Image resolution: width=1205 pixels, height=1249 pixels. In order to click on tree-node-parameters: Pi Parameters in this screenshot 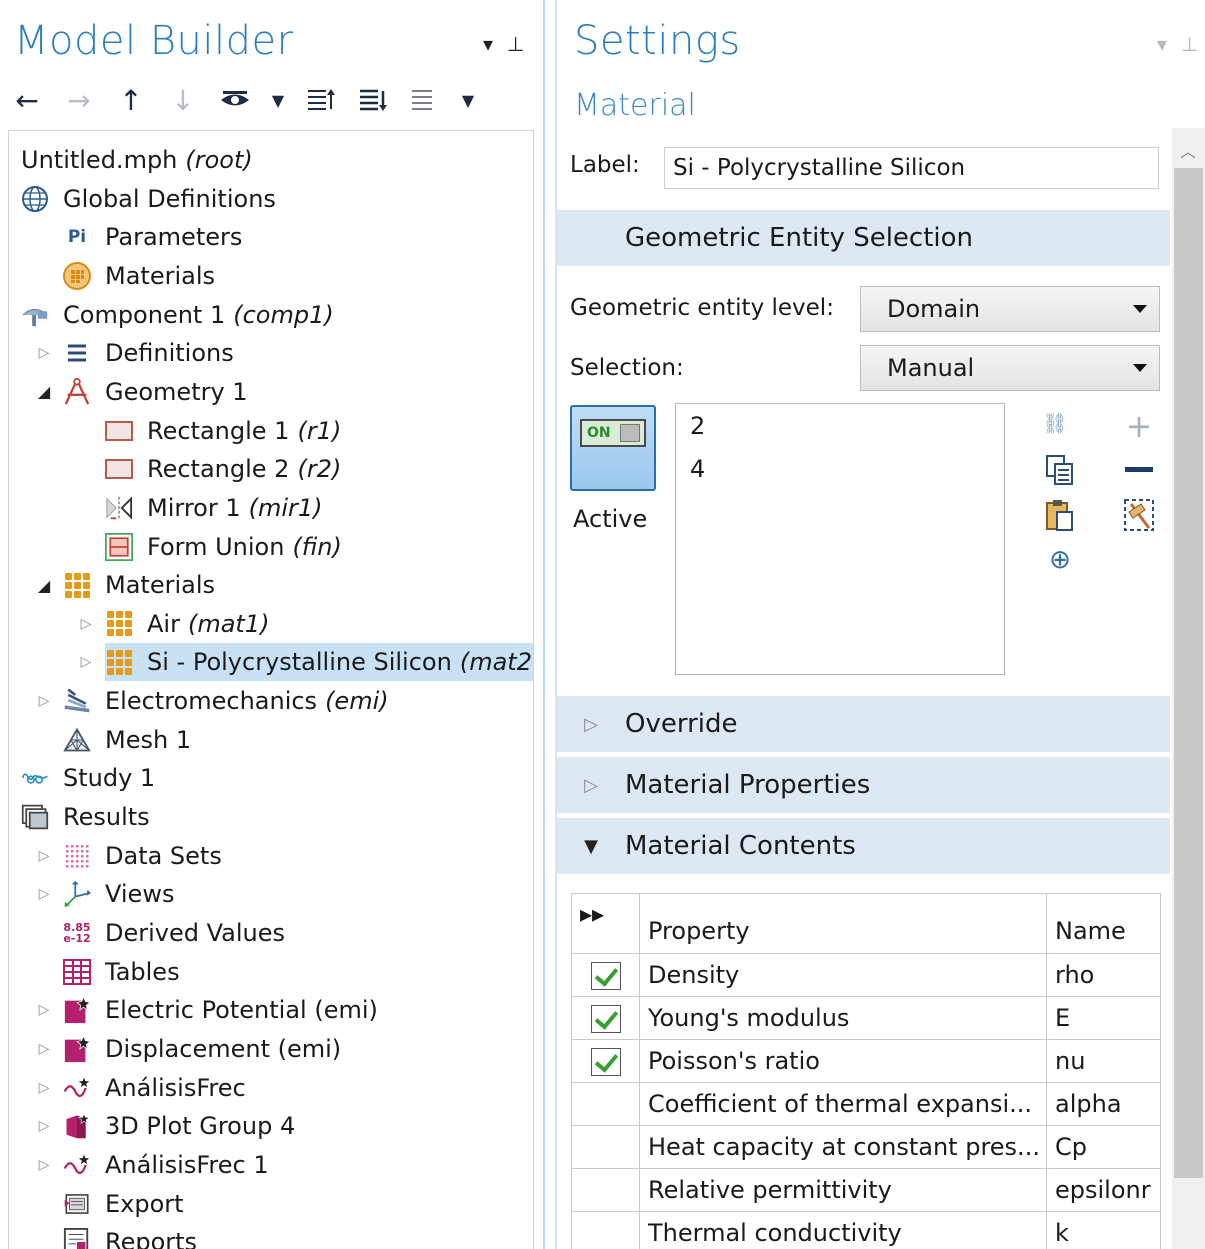, I will do `click(153, 237)`.